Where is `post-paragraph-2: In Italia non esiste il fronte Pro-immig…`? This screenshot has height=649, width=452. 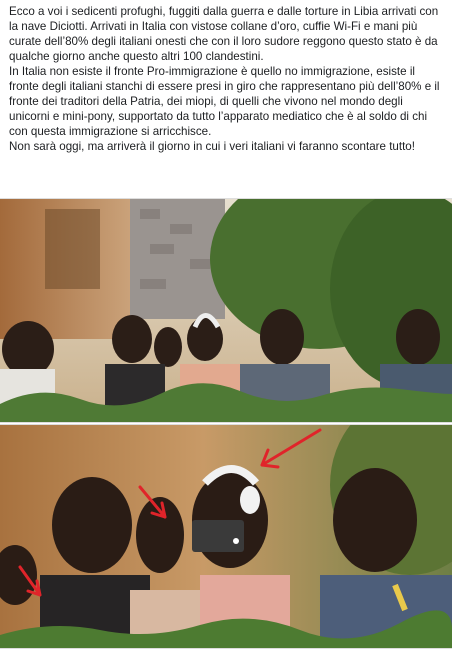
post-paragraph-2: In Italia non esiste il fronte Pro-immig… is located at coordinates (224, 101).